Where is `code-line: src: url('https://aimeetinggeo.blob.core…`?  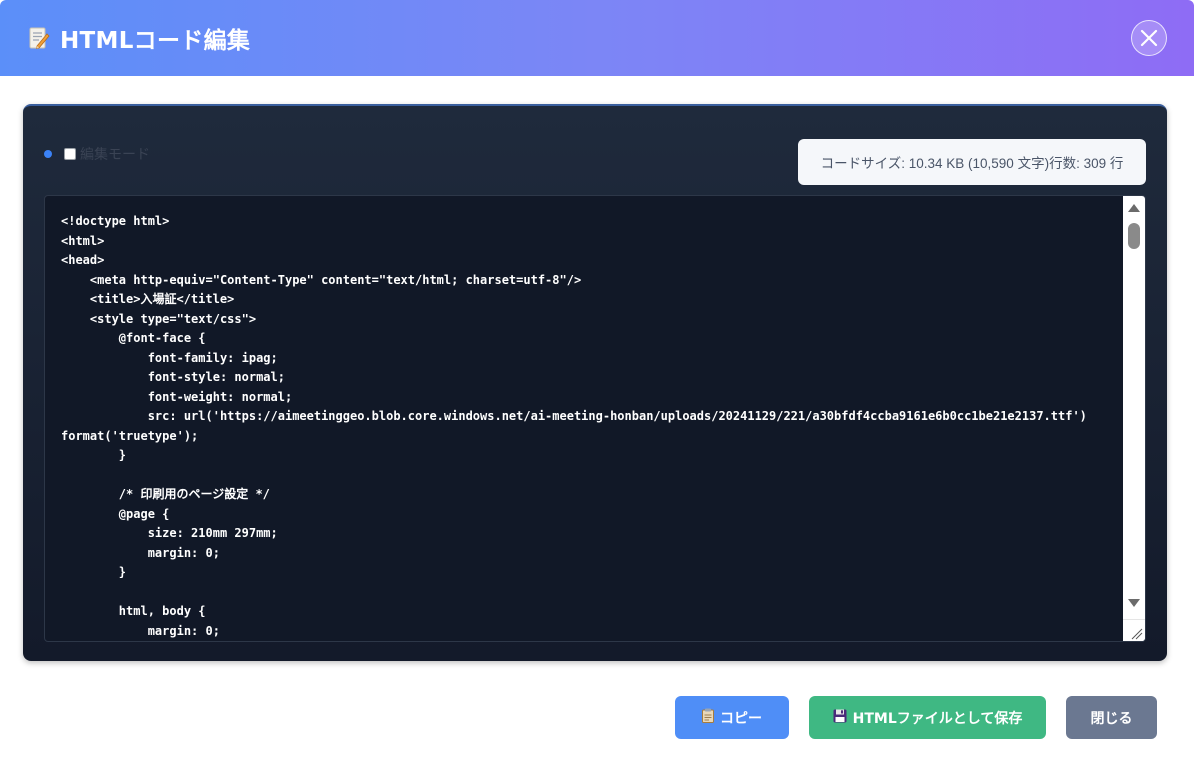 code-line: src: url('https://aimeetinggeo.blob.core… is located at coordinates (591, 417).